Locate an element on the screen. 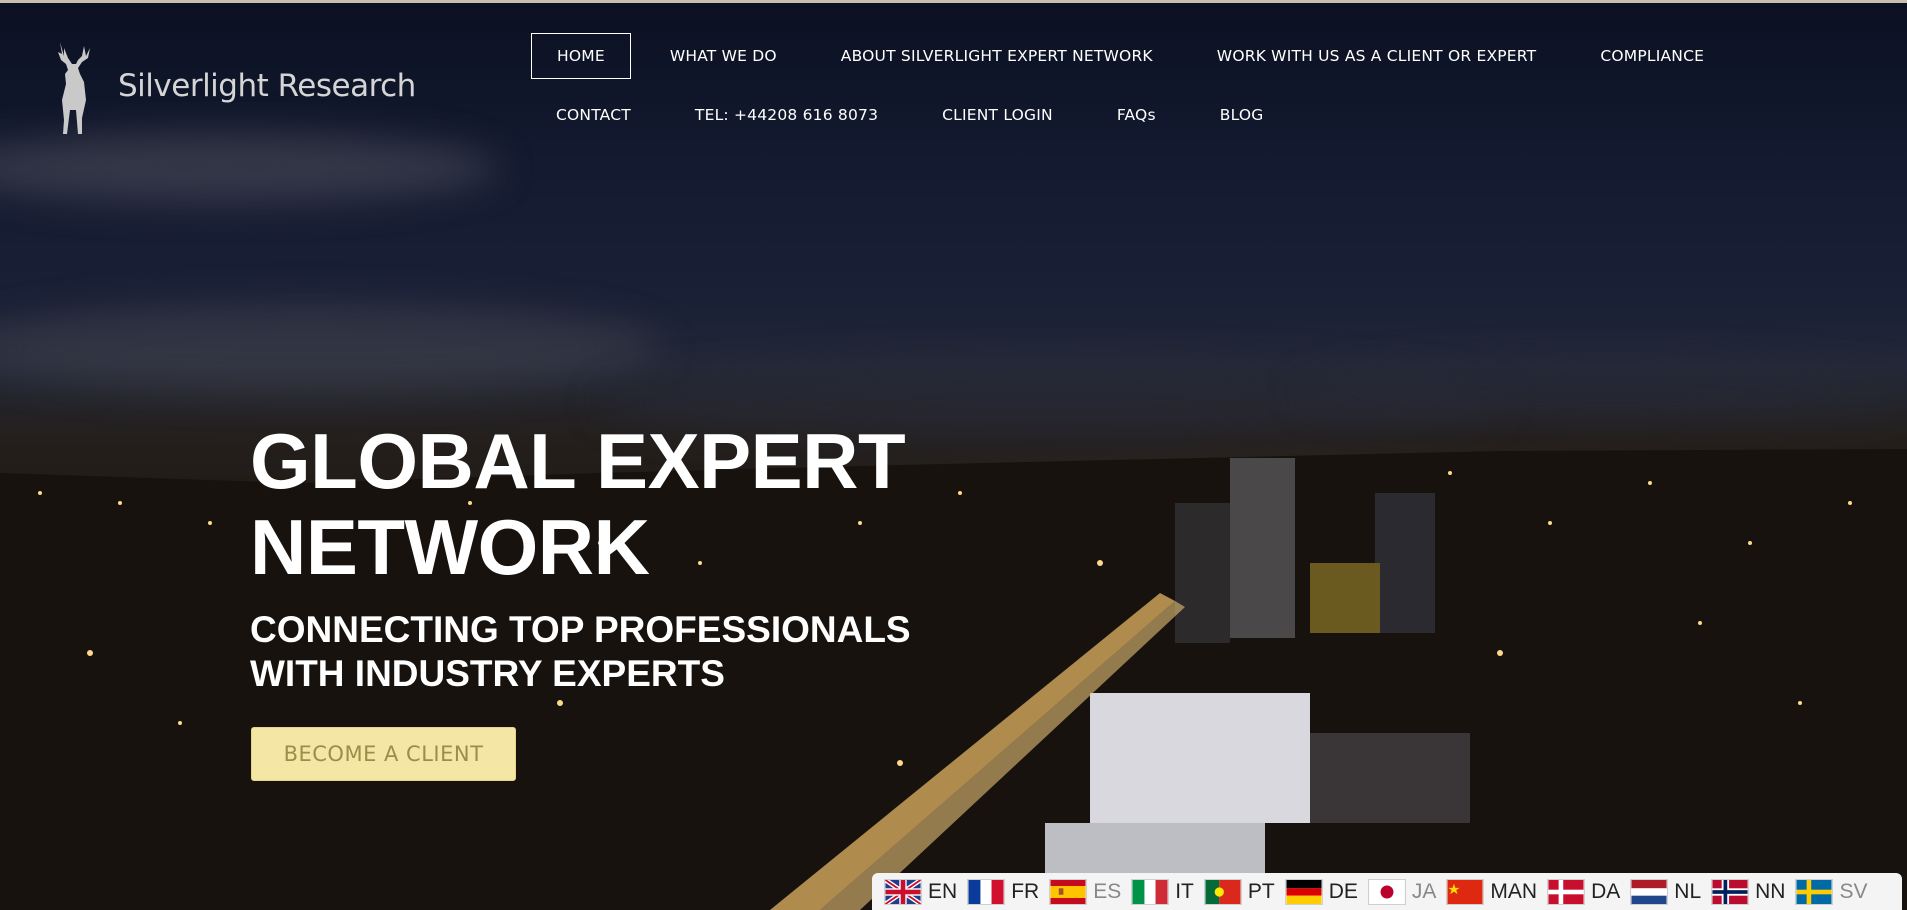  become-a-client-button: BECOME A CLIENT is located at coordinates (383, 754).